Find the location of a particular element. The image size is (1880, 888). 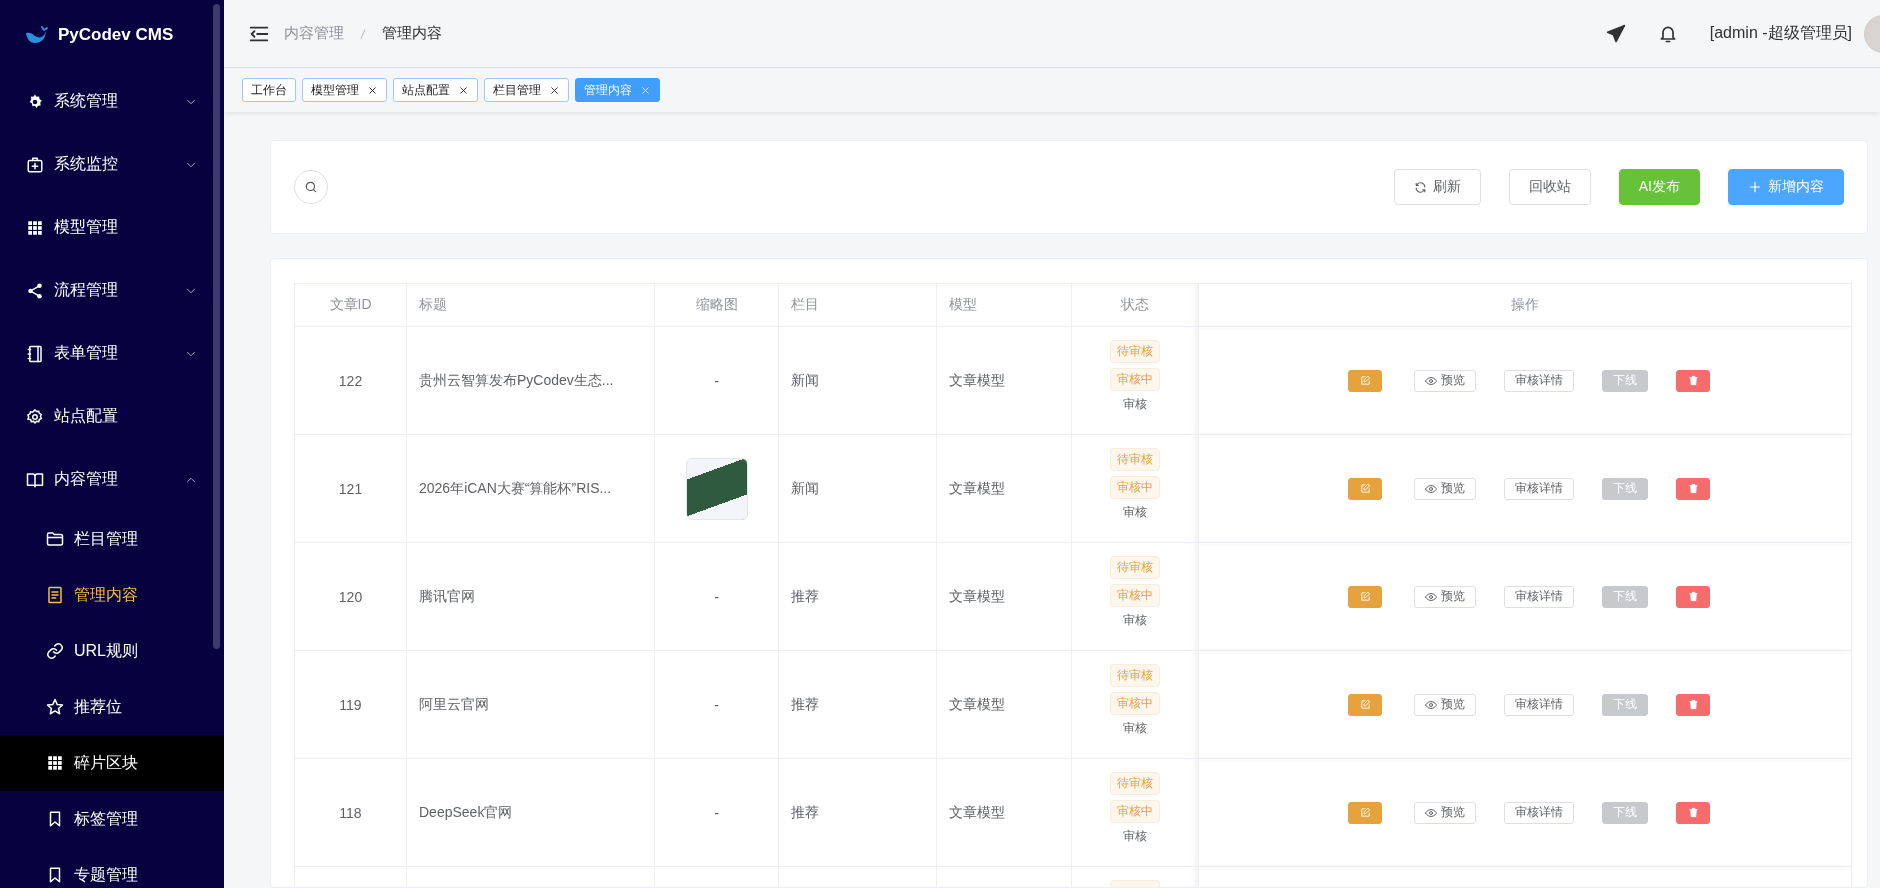

column-header: 模型 is located at coordinates (1004, 305).